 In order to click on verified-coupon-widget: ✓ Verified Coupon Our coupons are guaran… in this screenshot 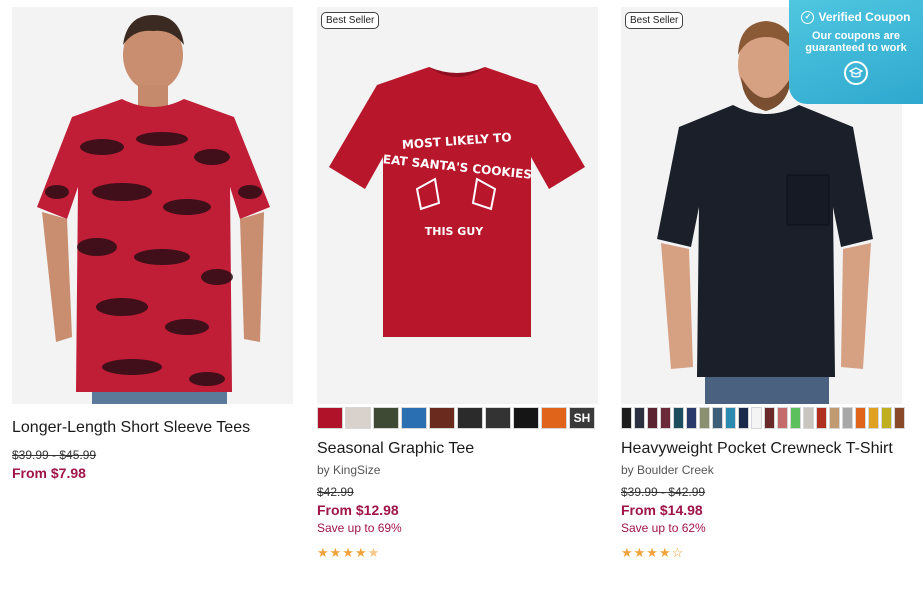, I will do `click(856, 52)`.